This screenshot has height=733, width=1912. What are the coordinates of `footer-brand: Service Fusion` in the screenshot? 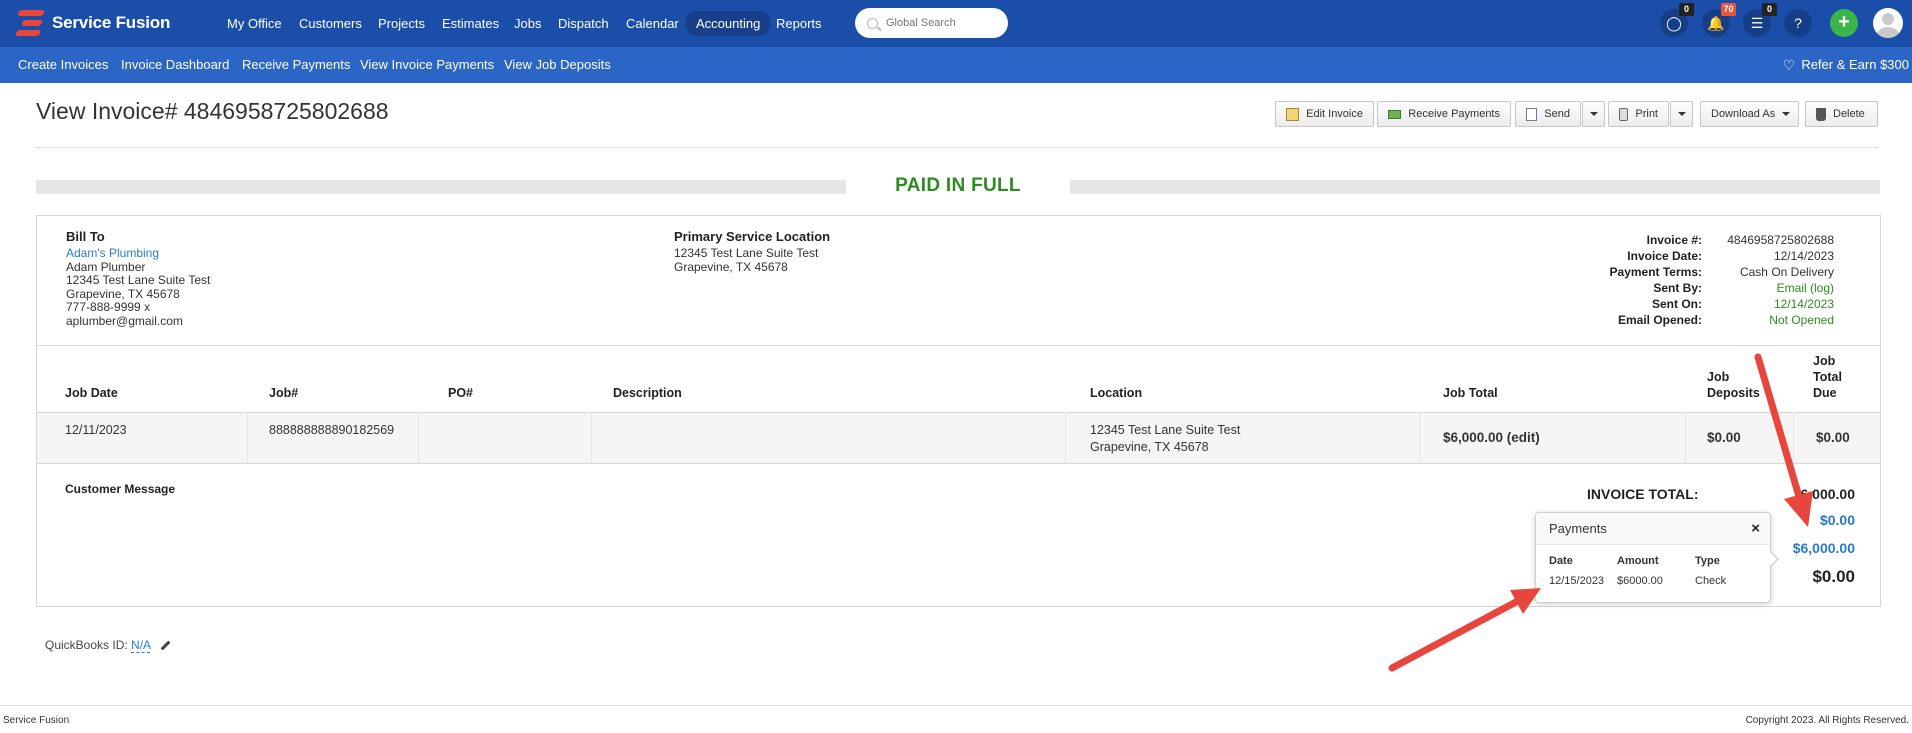 It's located at (36, 720).